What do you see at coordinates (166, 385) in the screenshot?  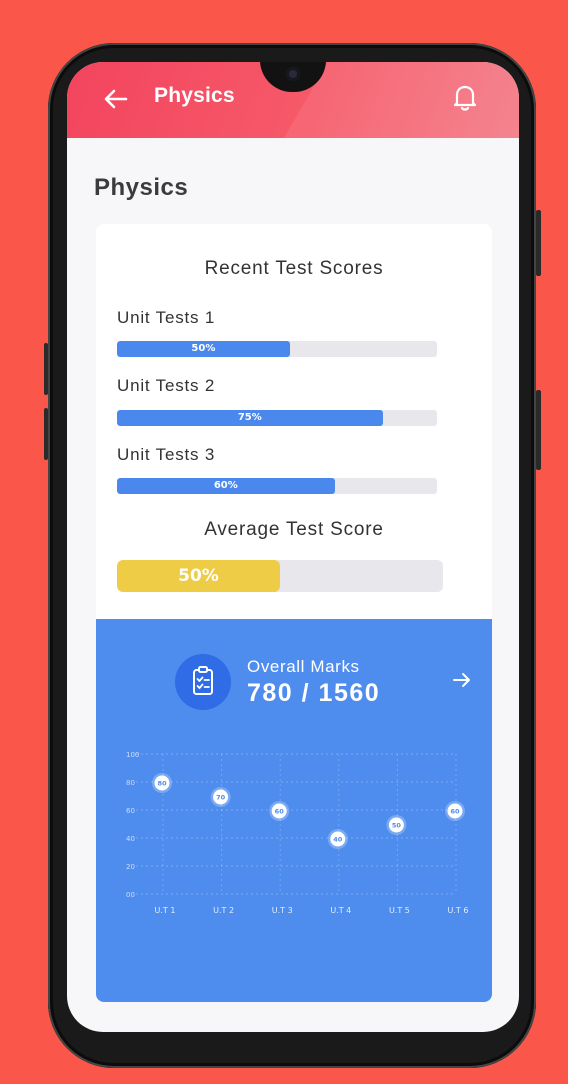 I see `test-label: Unit Tests 2` at bounding box center [166, 385].